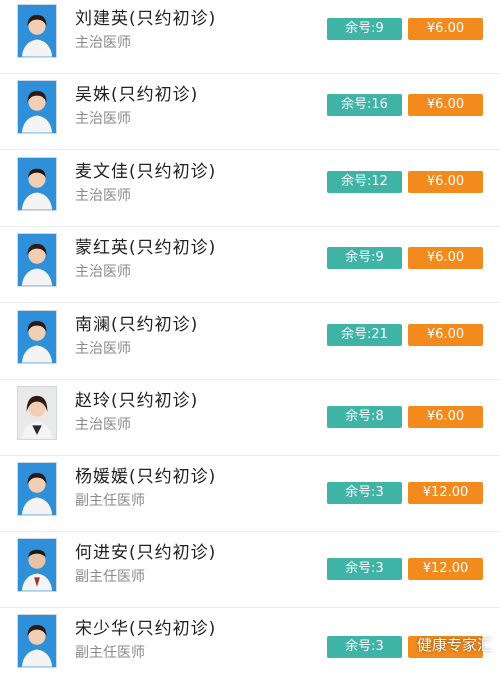 The height and width of the screenshot is (684, 500). What do you see at coordinates (250, 189) in the screenshot?
I see `doctor-row: 麦文佳(只约初诊) 主治医师 余号:12 ¥6.00` at bounding box center [250, 189].